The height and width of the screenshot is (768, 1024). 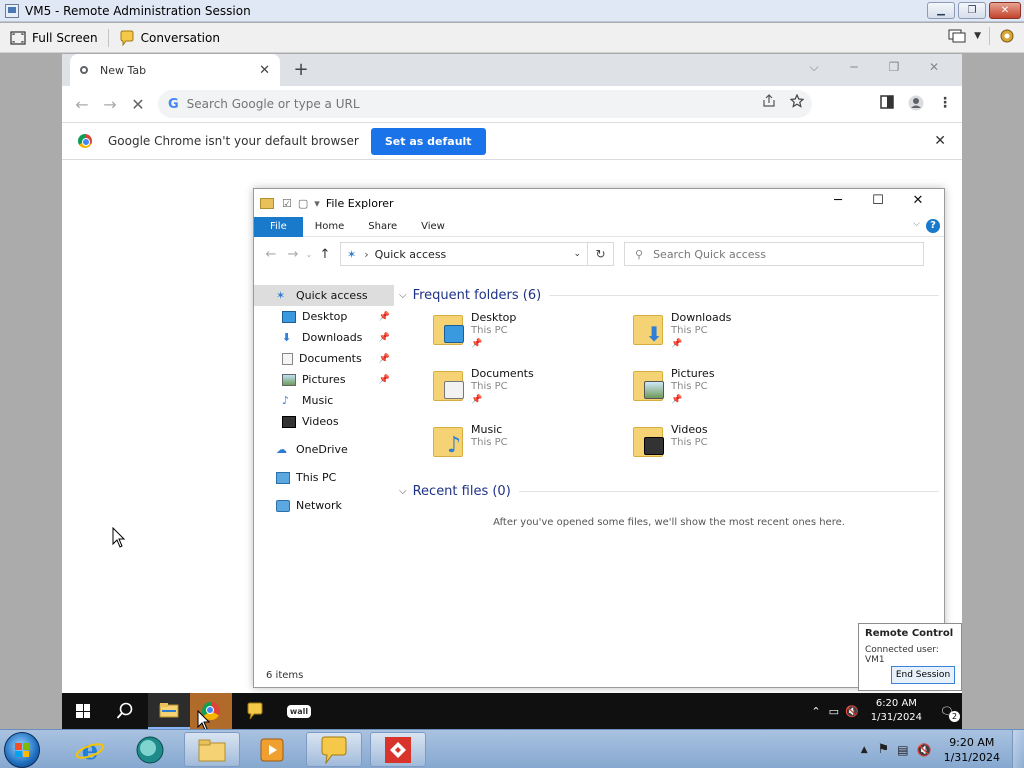 I want to click on explorer-maximize-button: ☐, so click(x=878, y=200).